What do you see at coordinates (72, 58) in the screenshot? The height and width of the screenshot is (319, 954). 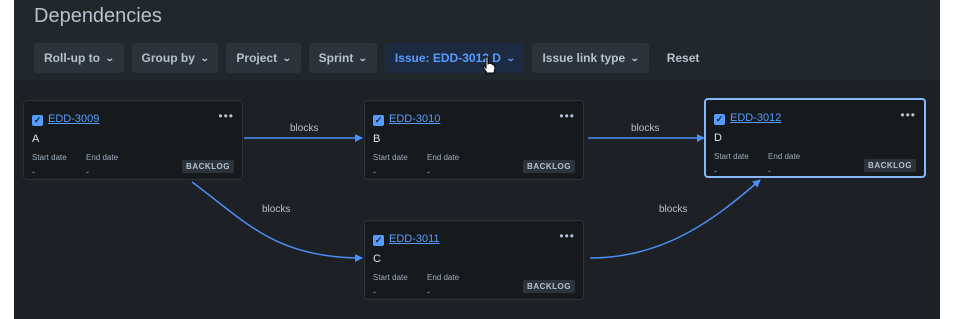 I see `rollup-label: Roll-up to` at bounding box center [72, 58].